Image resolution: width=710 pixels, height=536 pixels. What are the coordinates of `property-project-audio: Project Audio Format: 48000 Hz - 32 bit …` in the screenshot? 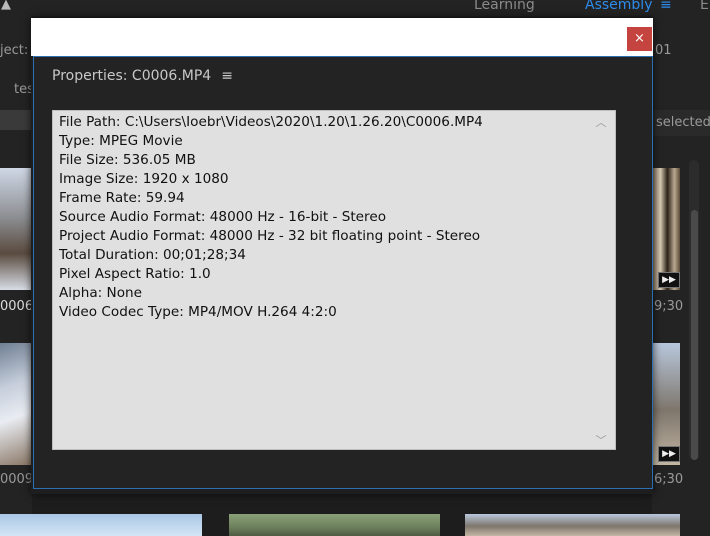 It's located at (270, 236).